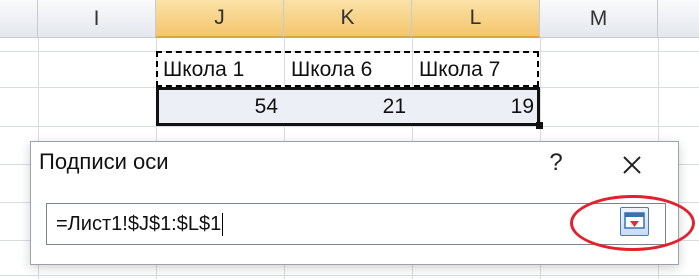 Image resolution: width=699 pixels, height=279 pixels. What do you see at coordinates (599, 19) in the screenshot?
I see `column-header-m: M` at bounding box center [599, 19].